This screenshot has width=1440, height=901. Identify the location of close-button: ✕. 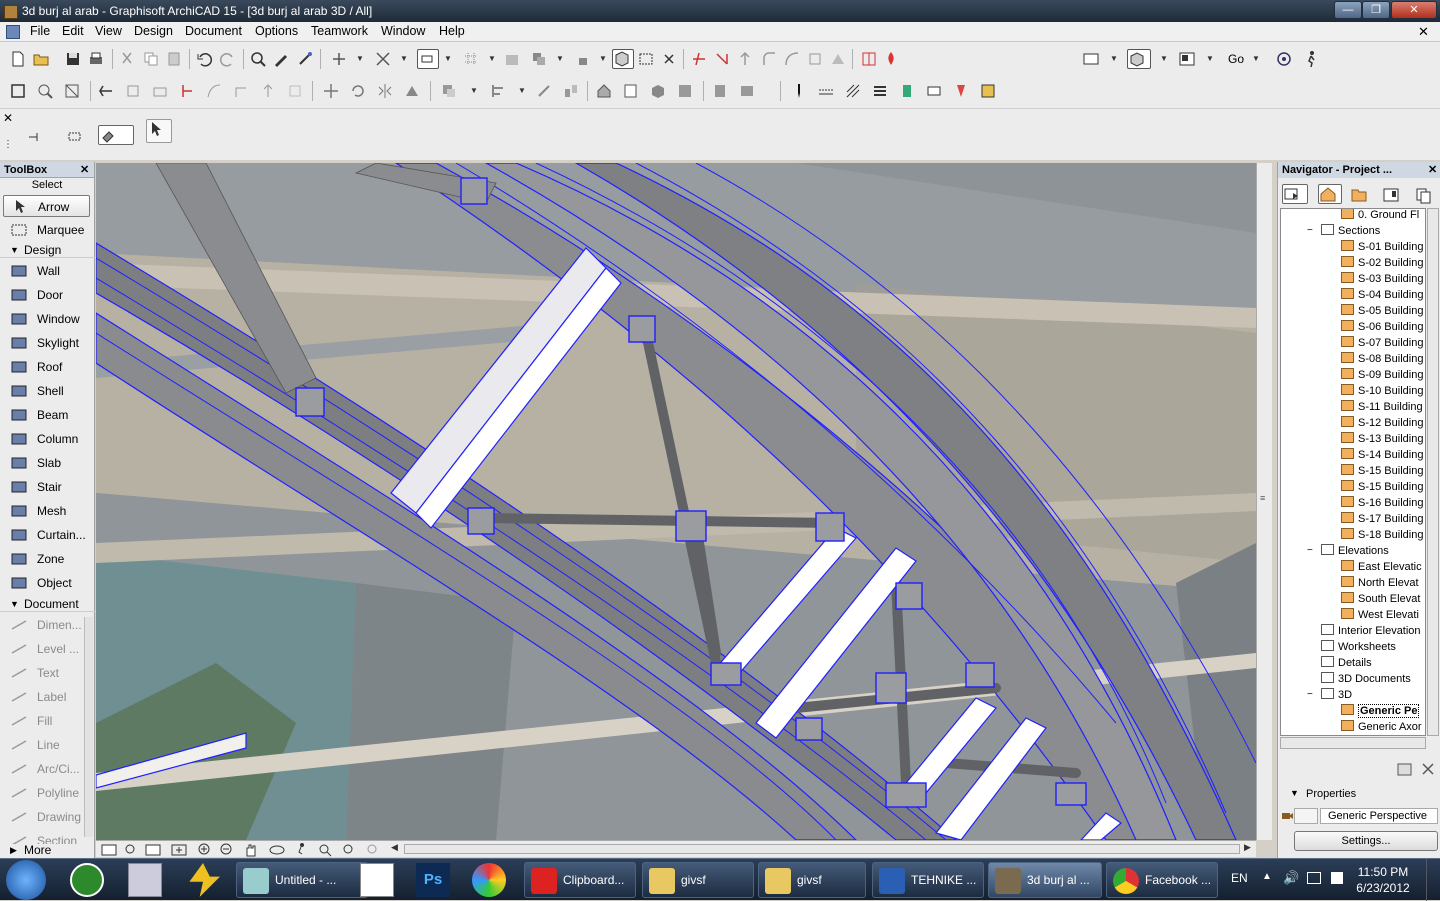
(1414, 10).